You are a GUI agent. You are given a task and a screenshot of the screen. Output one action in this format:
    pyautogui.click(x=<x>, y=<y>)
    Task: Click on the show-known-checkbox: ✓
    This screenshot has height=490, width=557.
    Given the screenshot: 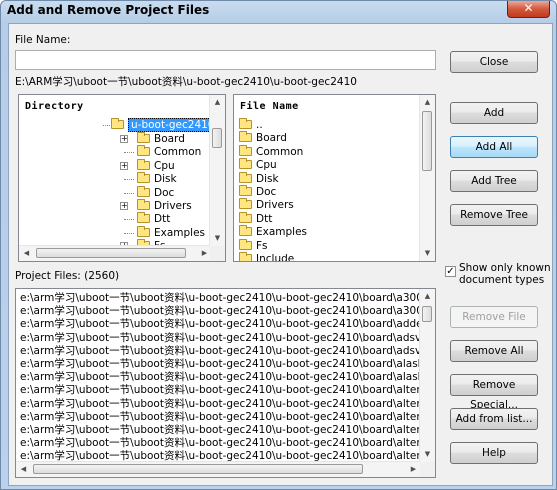 What is the action you would take?
    pyautogui.click(x=450, y=271)
    